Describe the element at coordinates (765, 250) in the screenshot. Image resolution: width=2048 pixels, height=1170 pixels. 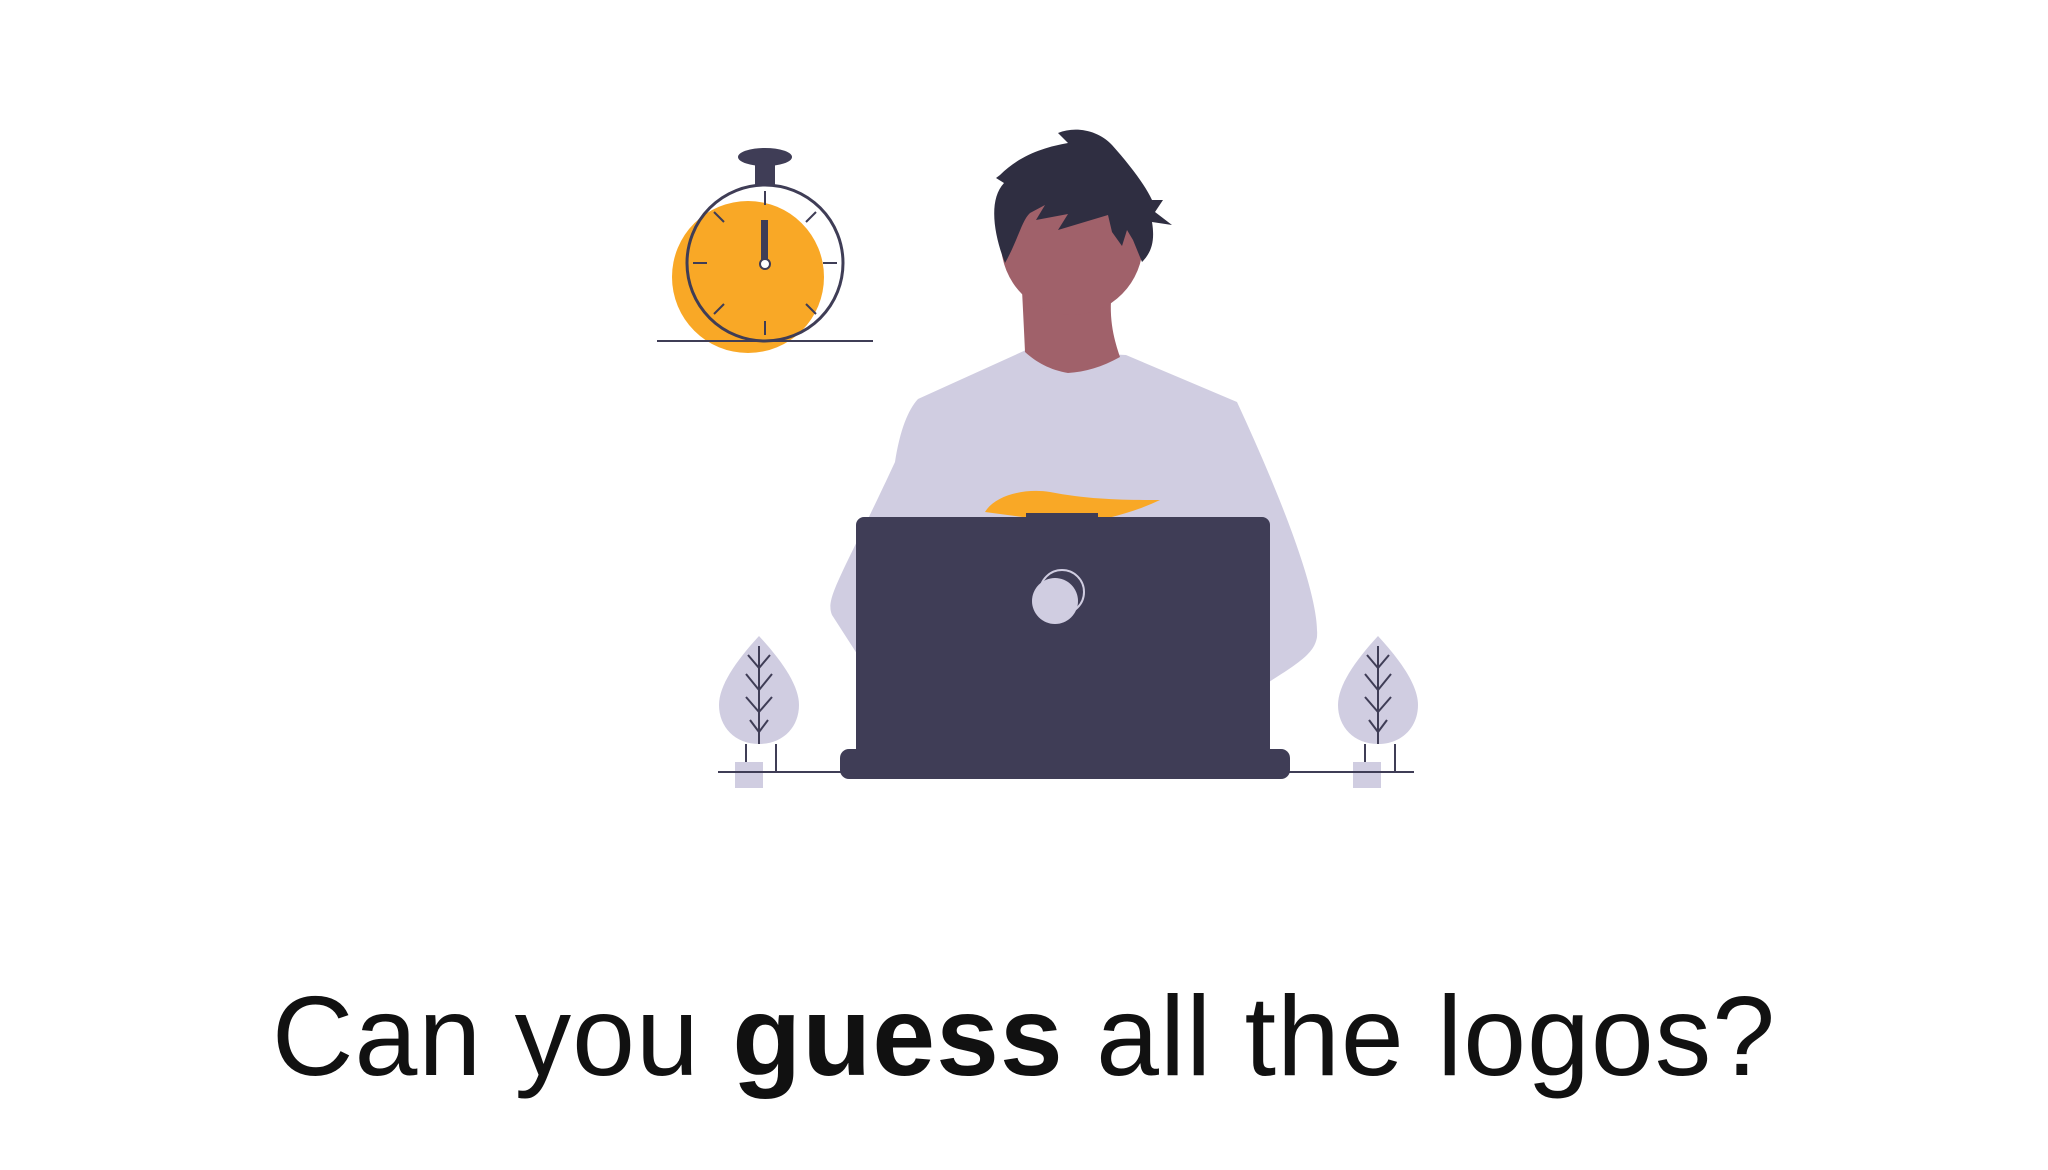
I see `stopwatch-icon` at that location.